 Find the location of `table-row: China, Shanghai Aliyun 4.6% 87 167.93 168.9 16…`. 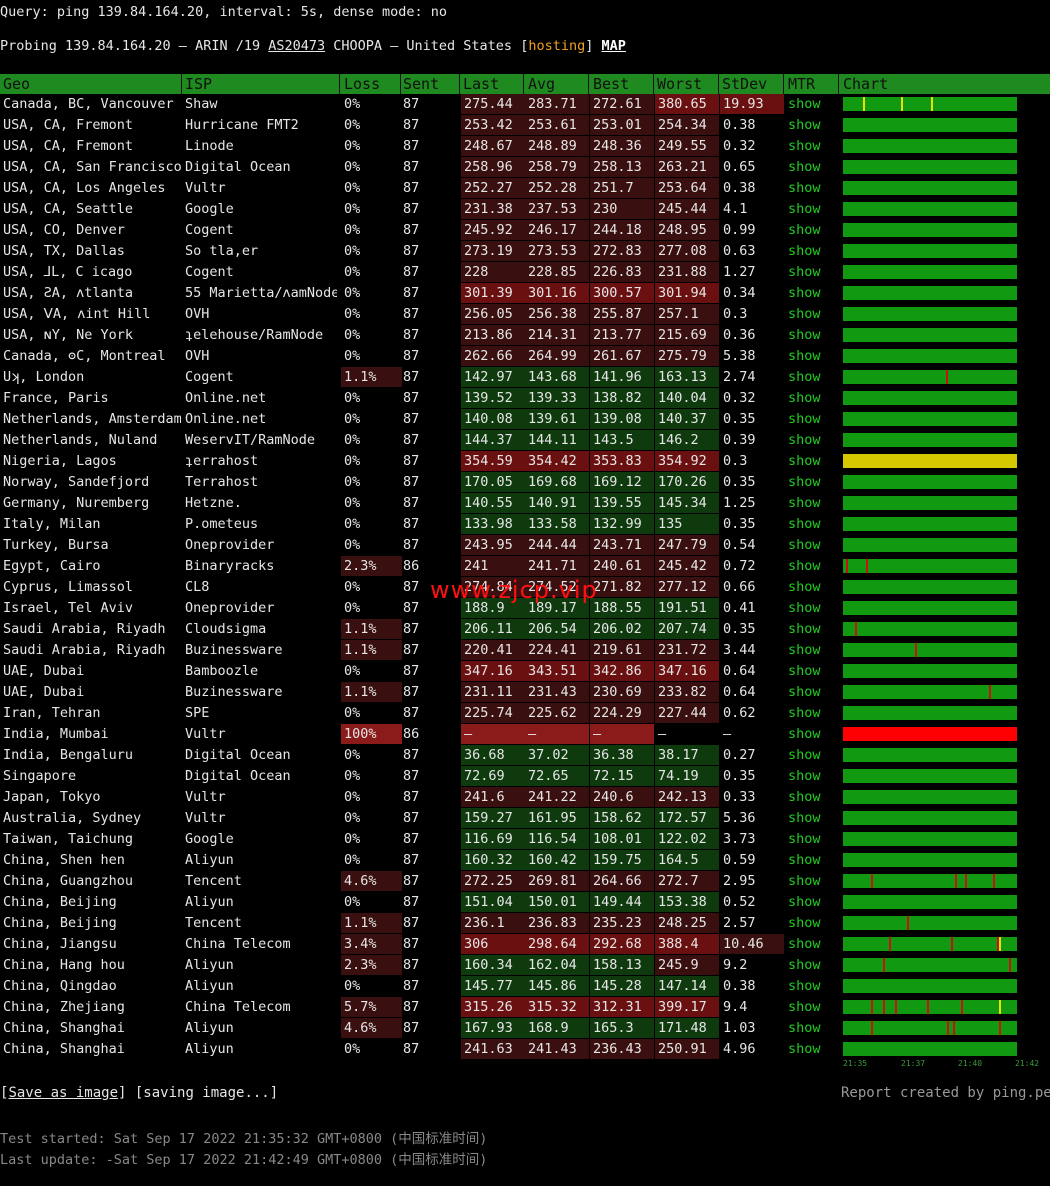

table-row: China, Shanghai Aliyun 4.6% 87 167.93 168.9 16… is located at coordinates (525, 1028).